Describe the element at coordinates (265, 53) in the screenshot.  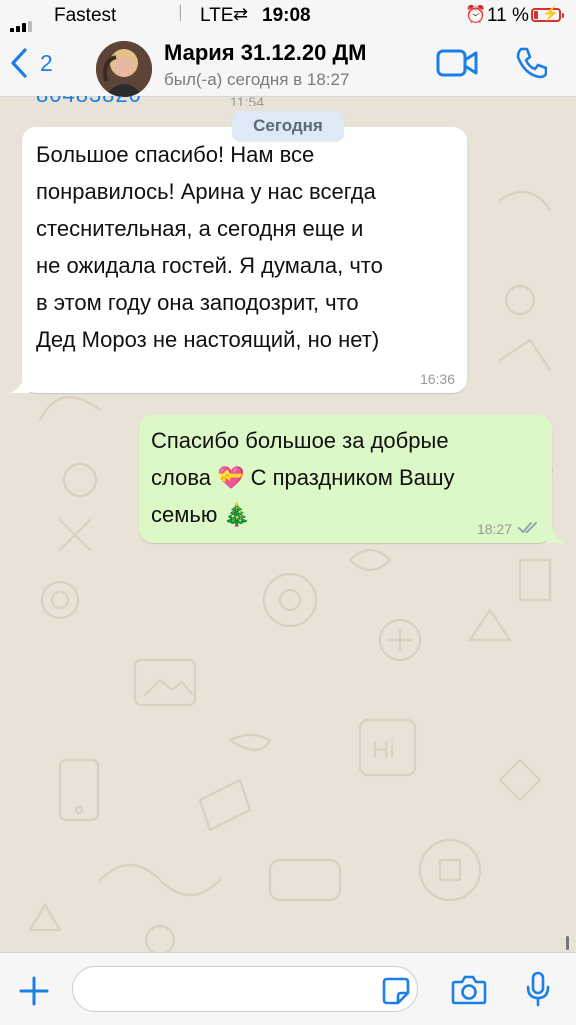
I see `contact-name: Мария 31.12.20 ДМ` at that location.